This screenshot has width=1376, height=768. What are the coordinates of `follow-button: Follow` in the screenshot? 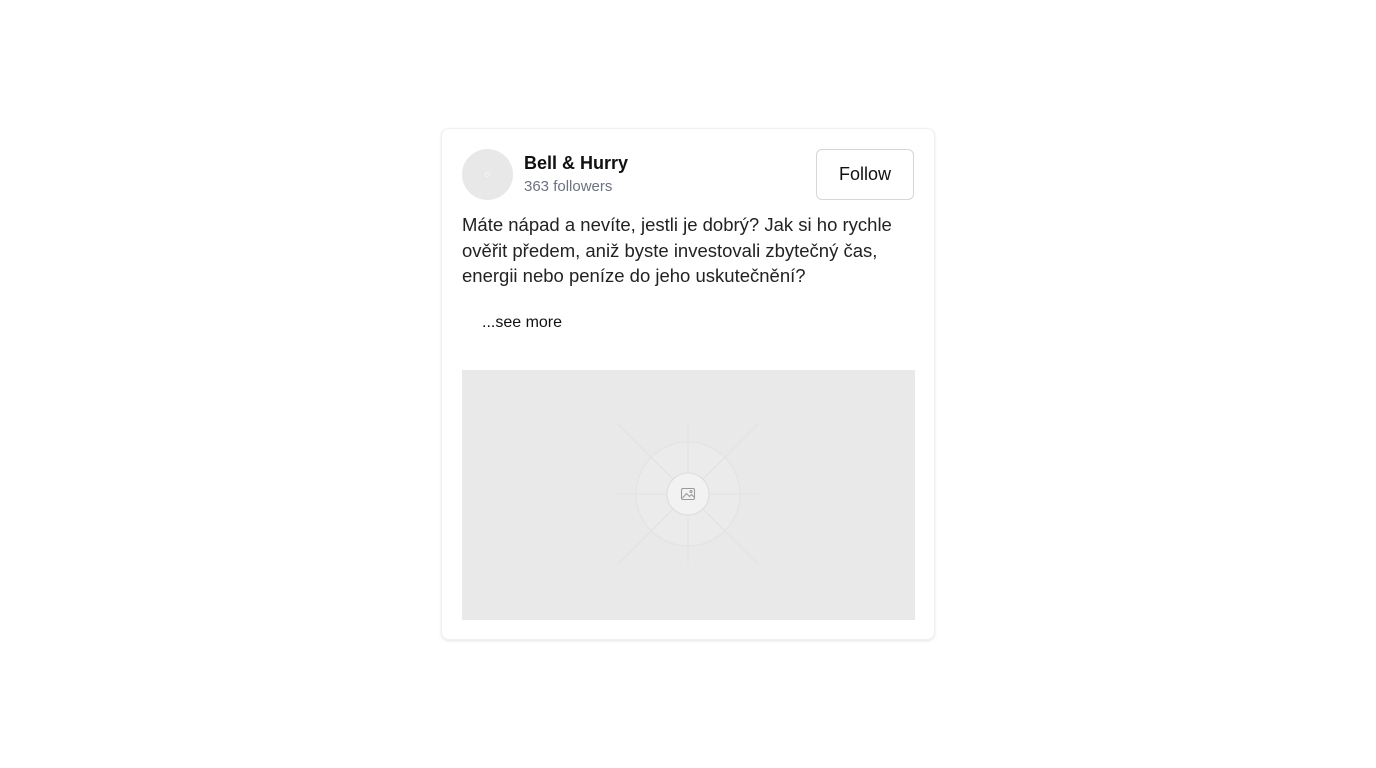 It's located at (865, 174).